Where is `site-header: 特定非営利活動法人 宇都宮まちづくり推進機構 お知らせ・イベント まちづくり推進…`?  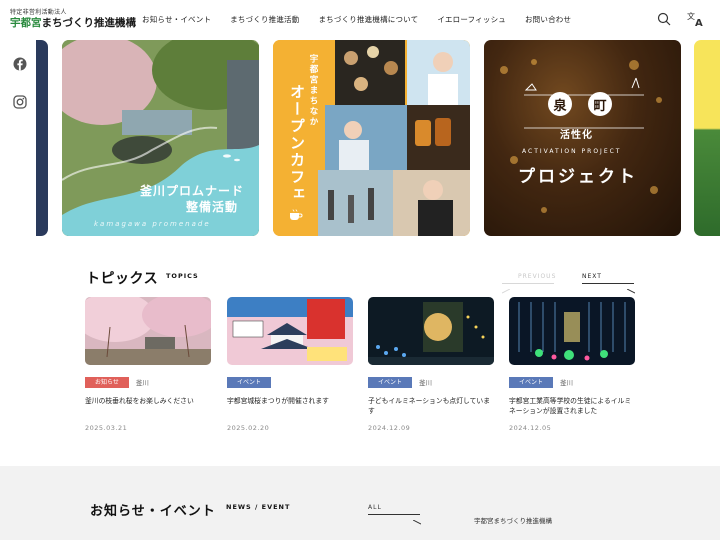
site-header: 特定非営利活動法人 宇都宮まちづくり推進機構 お知らせ・イベント まちづくり推進… is located at coordinates (360, 20).